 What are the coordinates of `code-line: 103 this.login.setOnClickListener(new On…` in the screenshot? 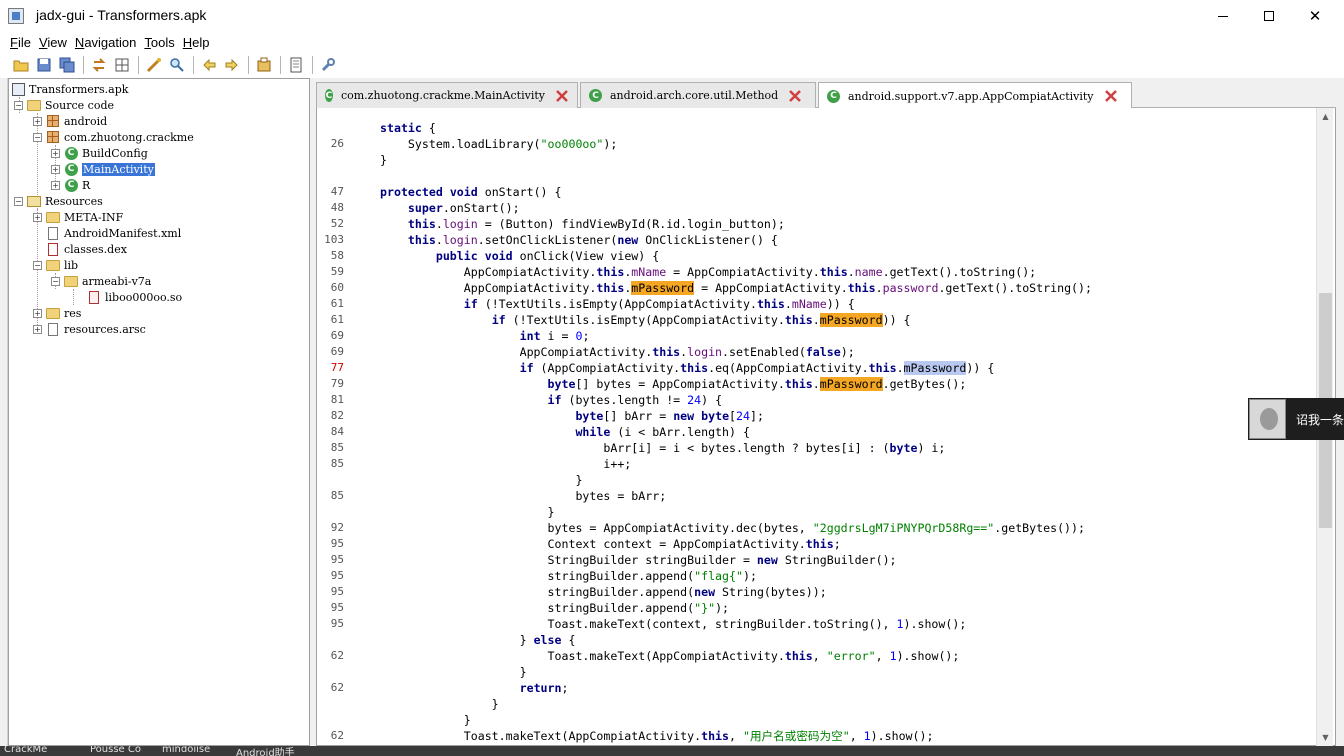 It's located at (816, 240).